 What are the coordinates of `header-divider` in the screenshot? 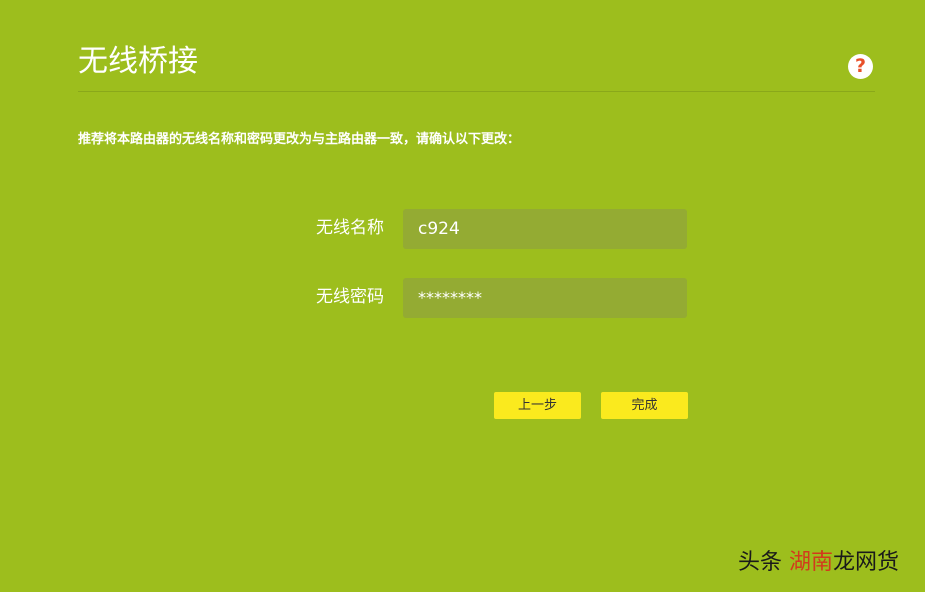 It's located at (476, 91).